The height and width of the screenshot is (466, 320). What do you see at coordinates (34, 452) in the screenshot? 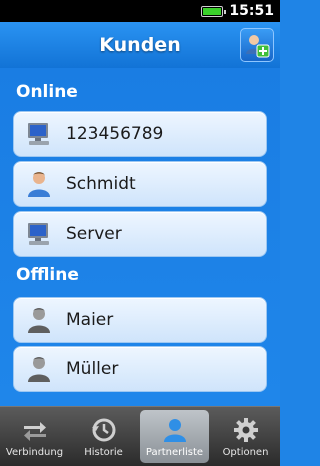
I see `tab-label: Verbindung` at bounding box center [34, 452].